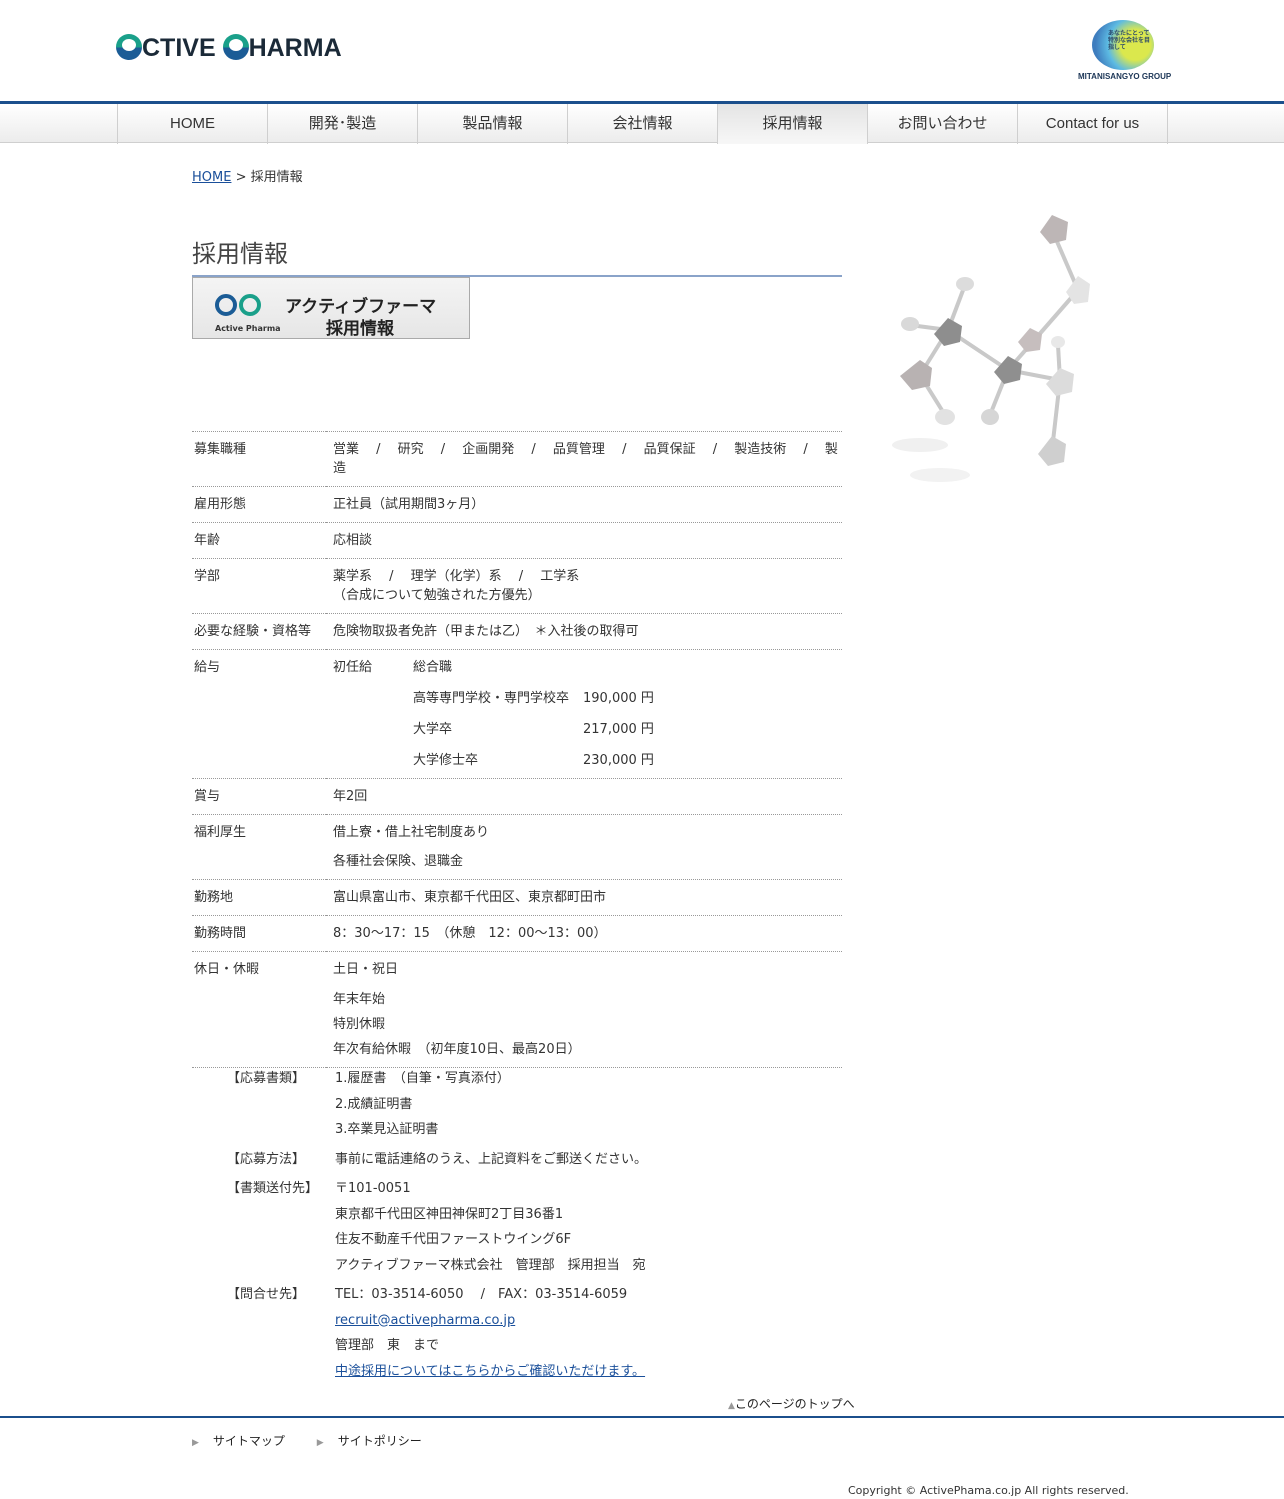  What do you see at coordinates (584, 459) in the screenshot?
I see `job-types-value: 営業 / 研究 / 企画開発 / 品質管理 / 品質保証 / 製造技術 / 製造` at bounding box center [584, 459].